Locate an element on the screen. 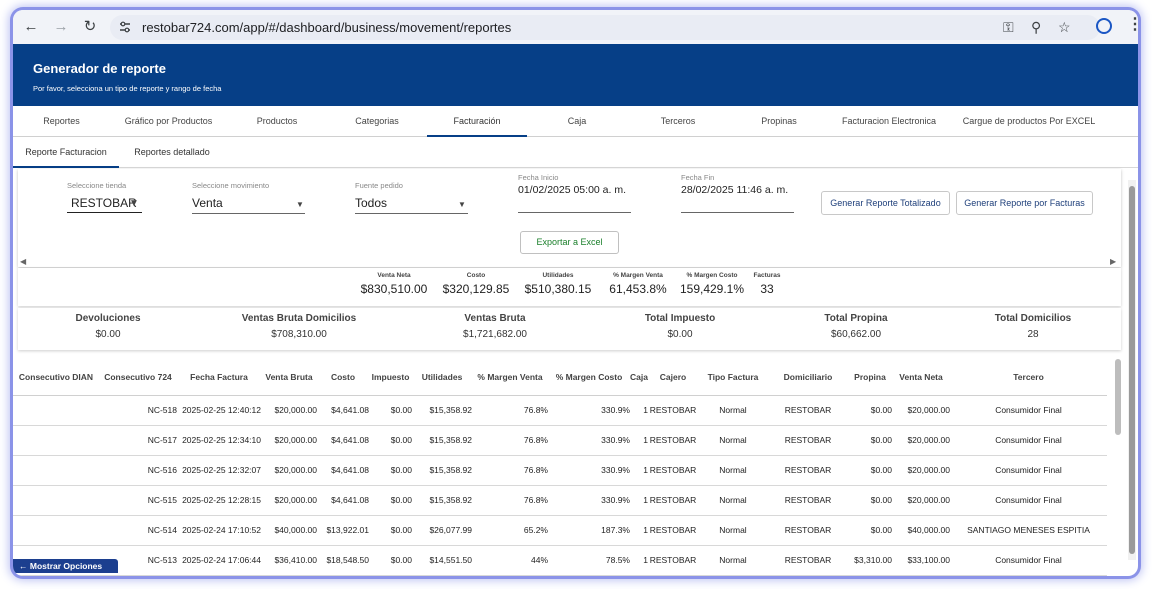 The image size is (1152, 589). arrow-left-icon: ← is located at coordinates (23, 566).